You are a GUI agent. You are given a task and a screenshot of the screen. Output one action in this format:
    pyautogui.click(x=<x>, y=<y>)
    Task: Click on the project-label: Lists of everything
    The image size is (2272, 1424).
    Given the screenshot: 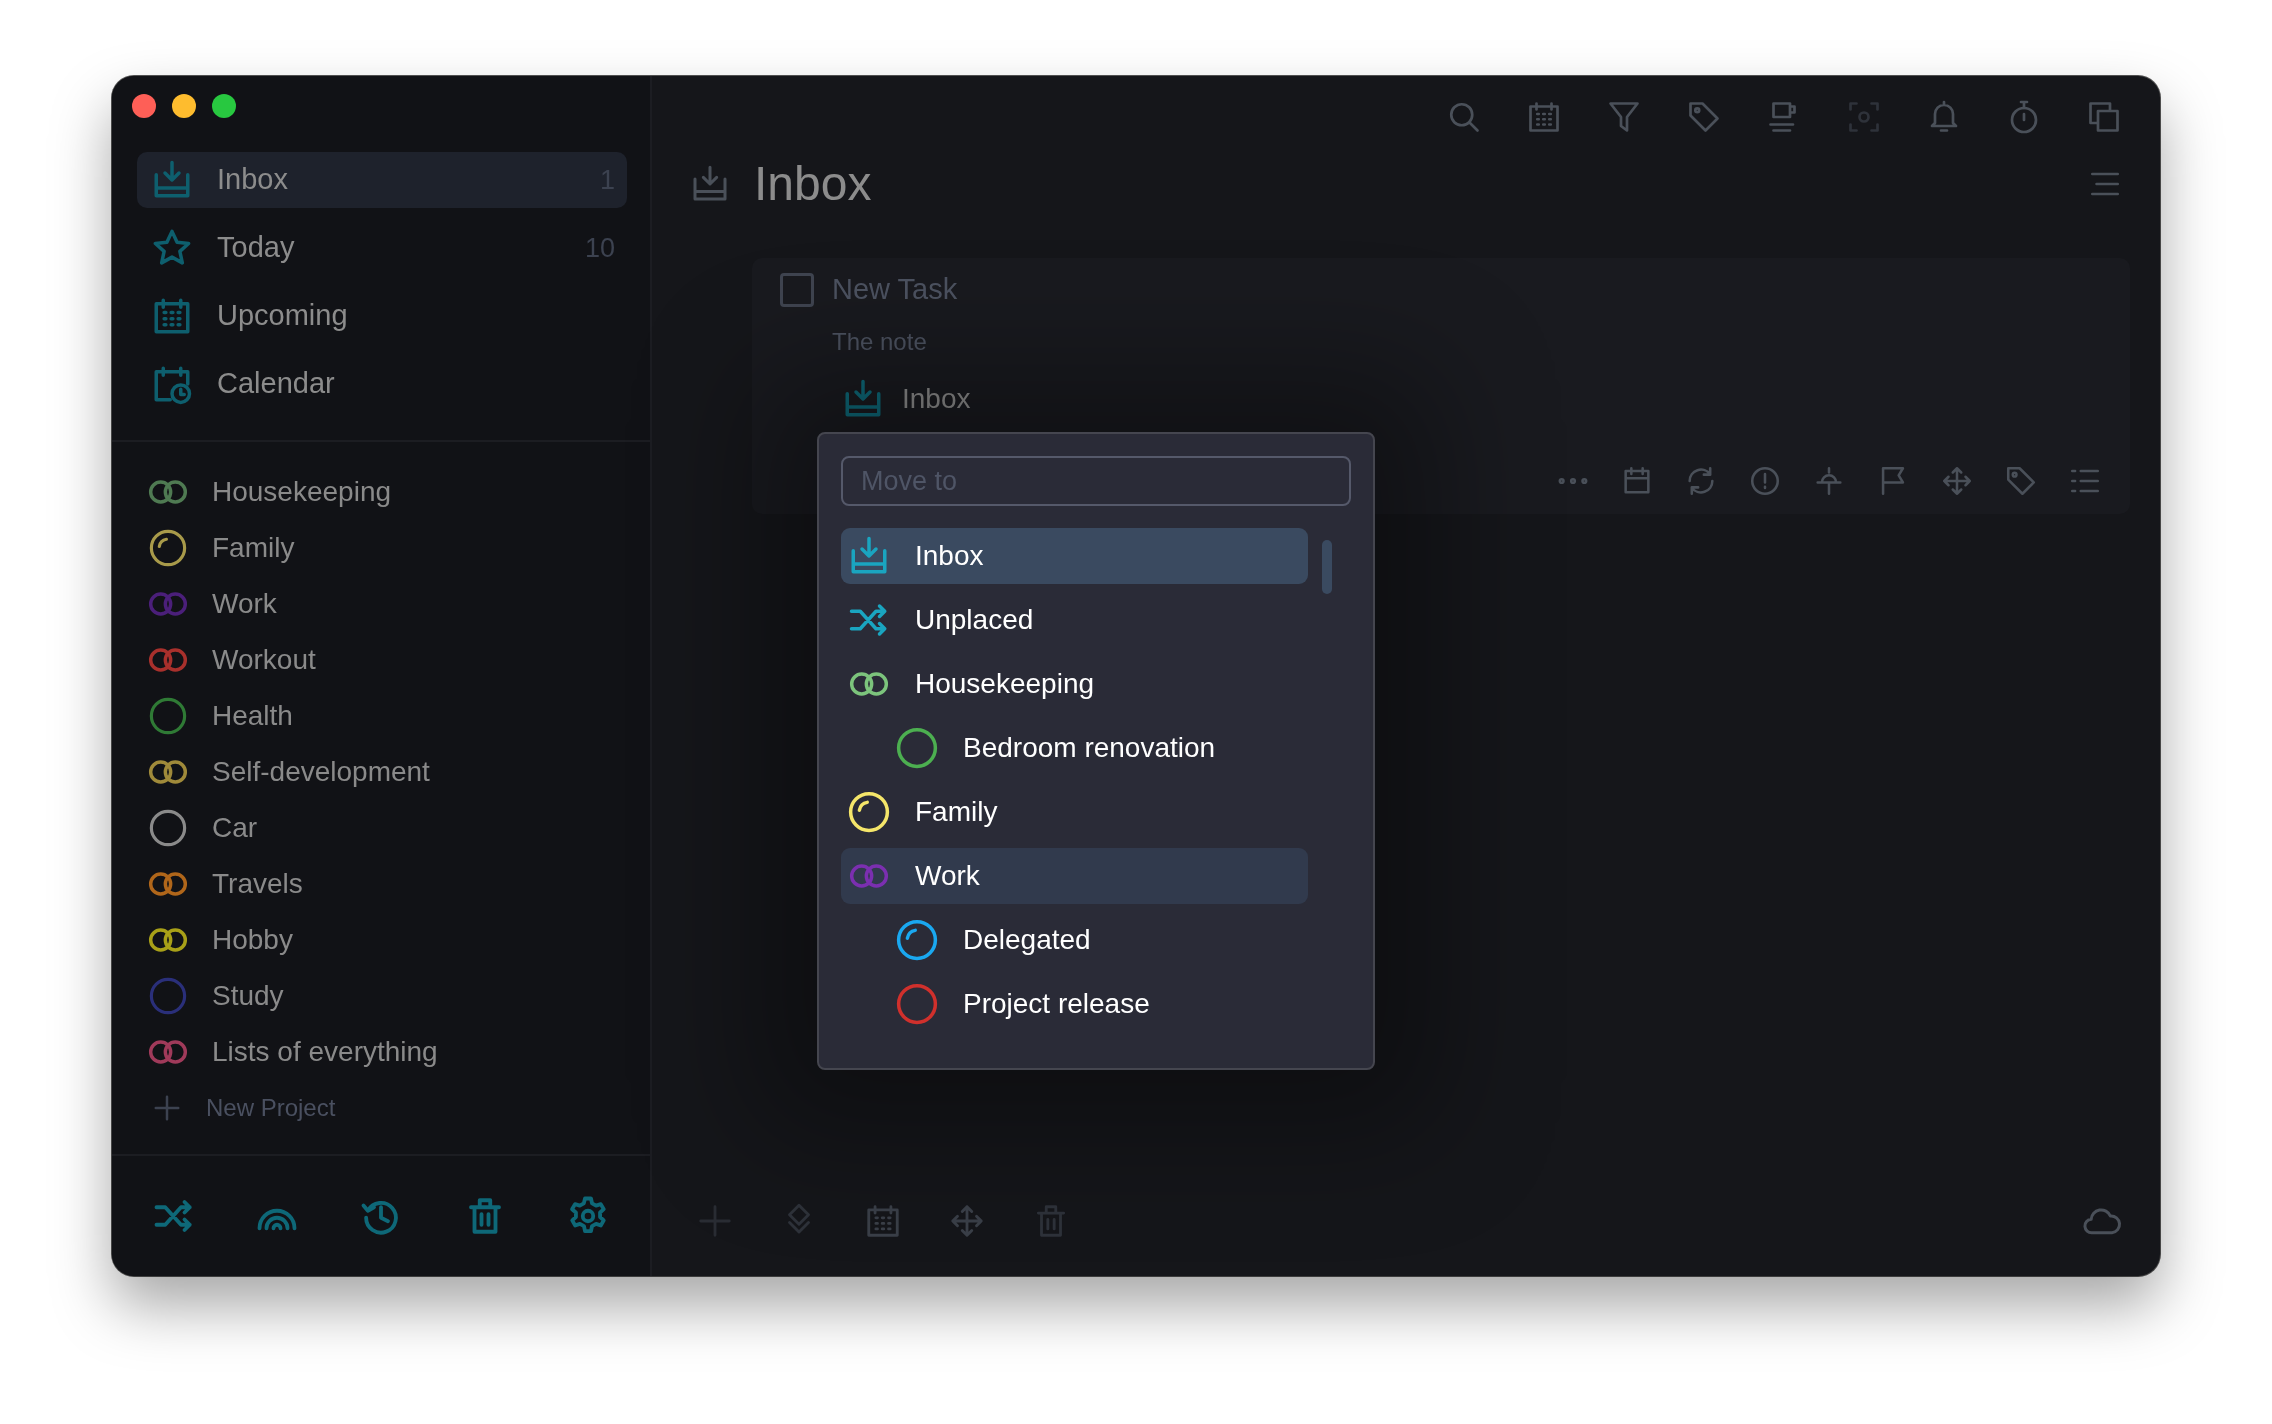 What is the action you would take?
    pyautogui.click(x=325, y=1052)
    